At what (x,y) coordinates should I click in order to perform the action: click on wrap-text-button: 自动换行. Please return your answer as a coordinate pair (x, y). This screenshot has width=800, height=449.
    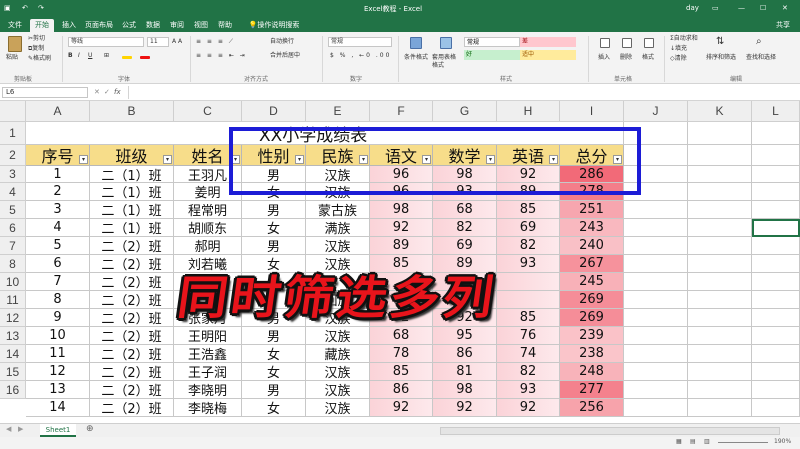
    Looking at the image, I should click on (282, 42).